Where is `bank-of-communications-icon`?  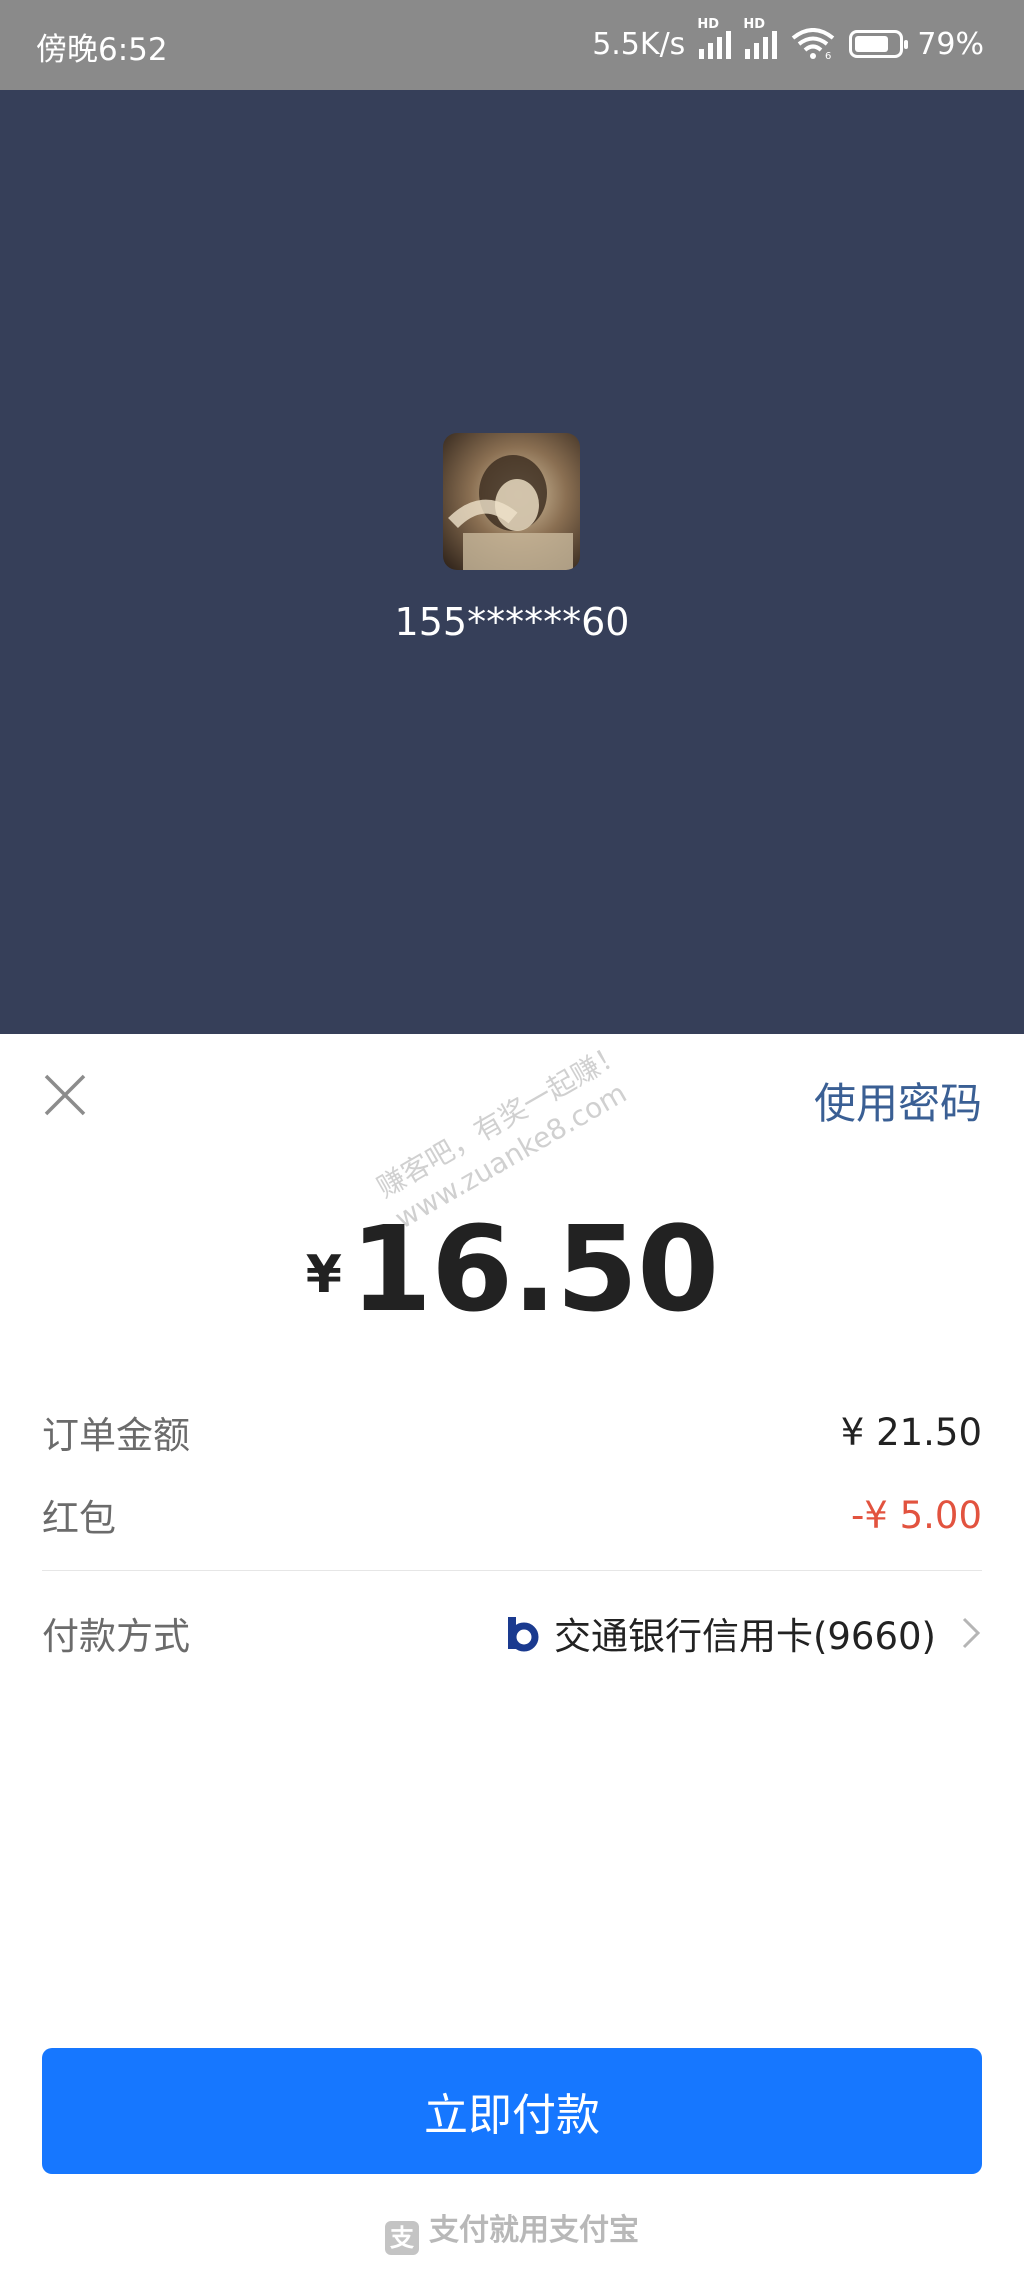
bank-of-communications-icon is located at coordinates (523, 1634).